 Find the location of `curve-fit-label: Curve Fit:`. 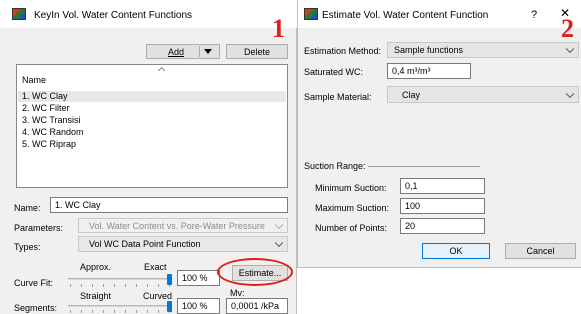

curve-fit-label: Curve Fit: is located at coordinates (34, 283).